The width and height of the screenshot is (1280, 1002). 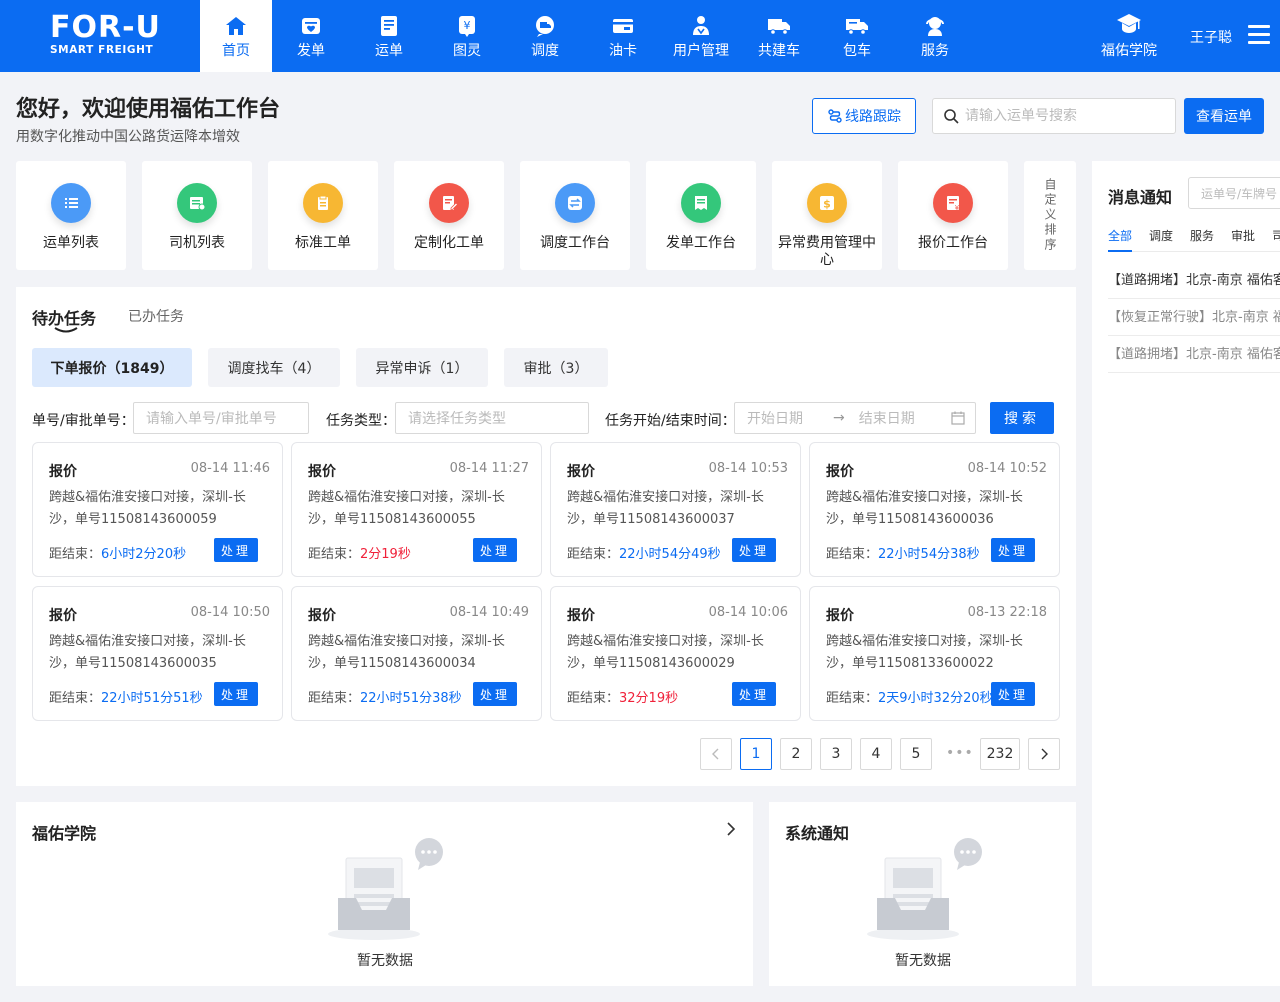 I want to click on chip-quote: 下单报价（1849）, so click(x=112, y=367).